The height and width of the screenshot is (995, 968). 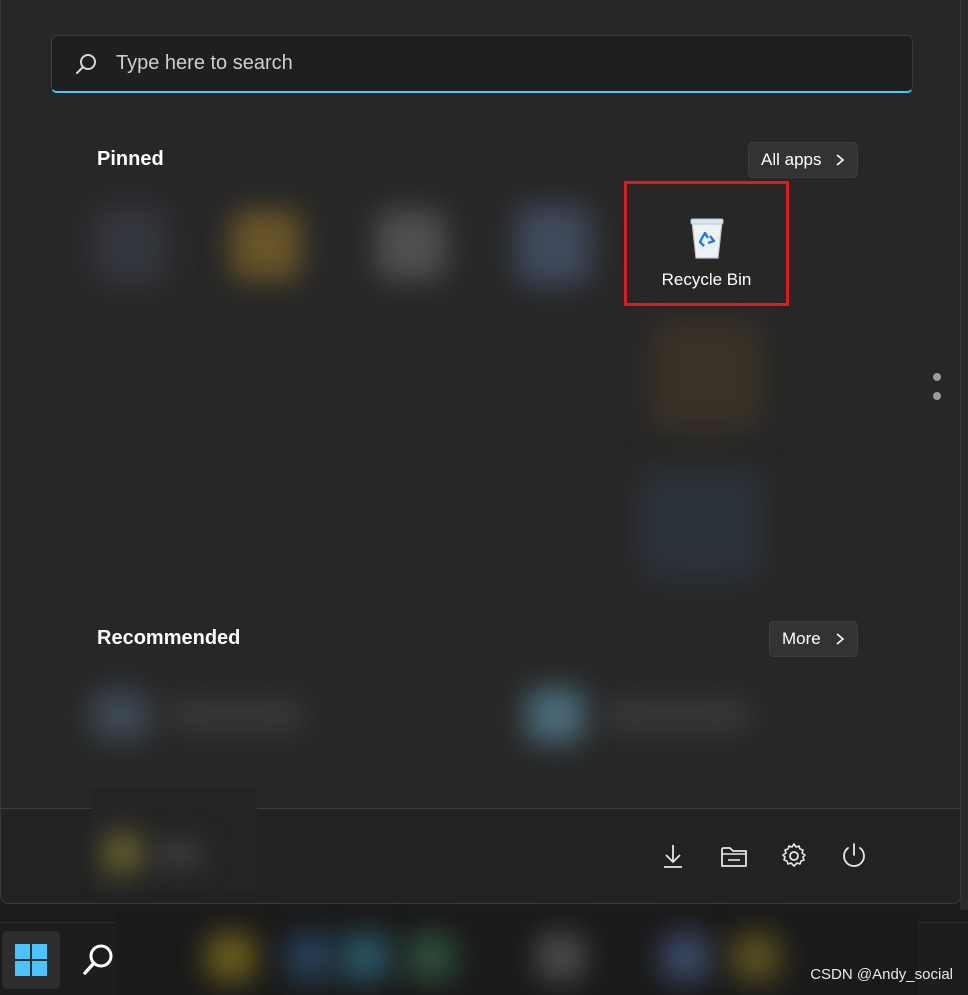 I want to click on file-explorer-icon, so click(x=734, y=856).